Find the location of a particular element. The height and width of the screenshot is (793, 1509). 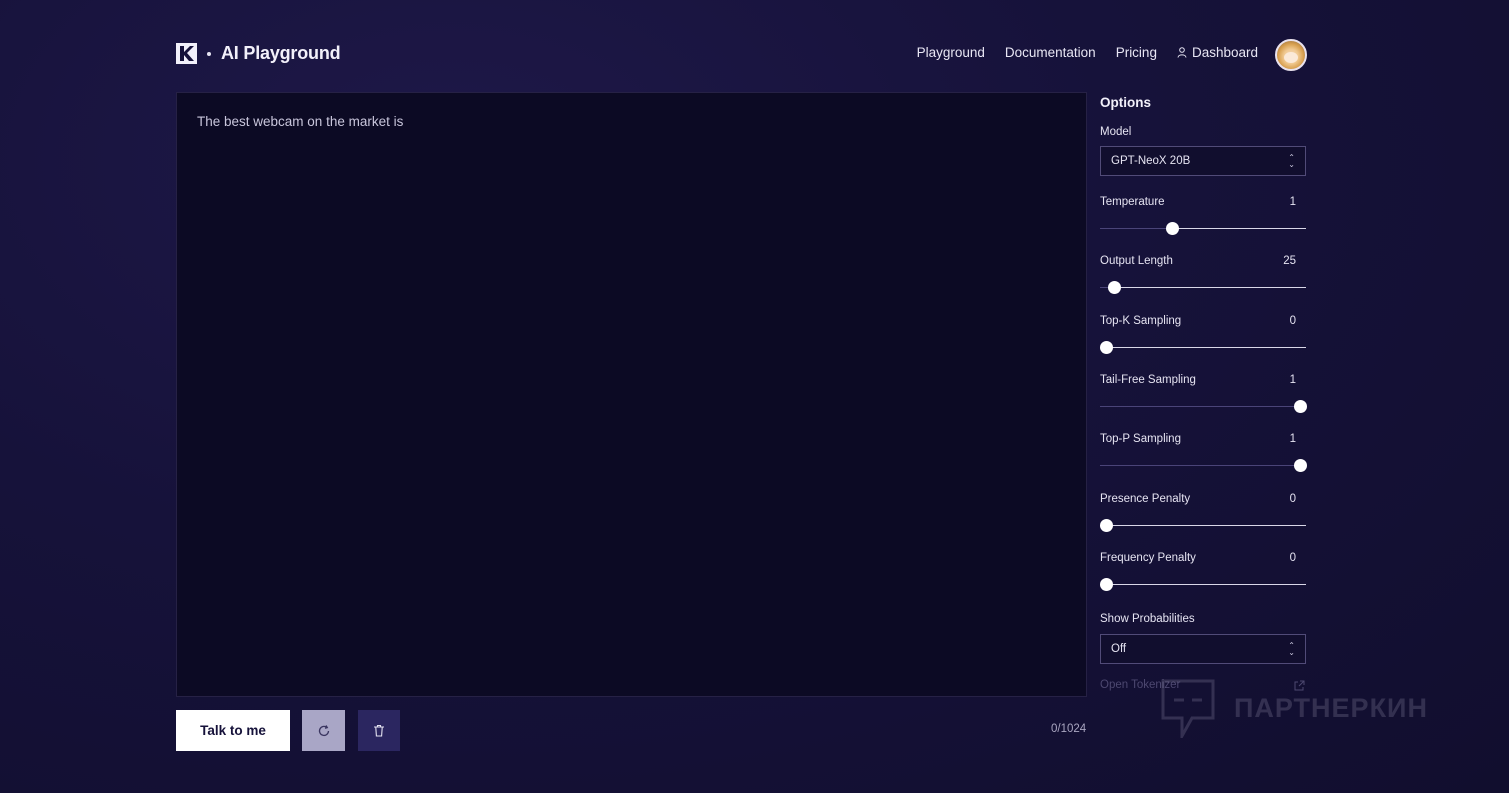

top-k-sampling-label: Top-K Sampling is located at coordinates (1141, 321).